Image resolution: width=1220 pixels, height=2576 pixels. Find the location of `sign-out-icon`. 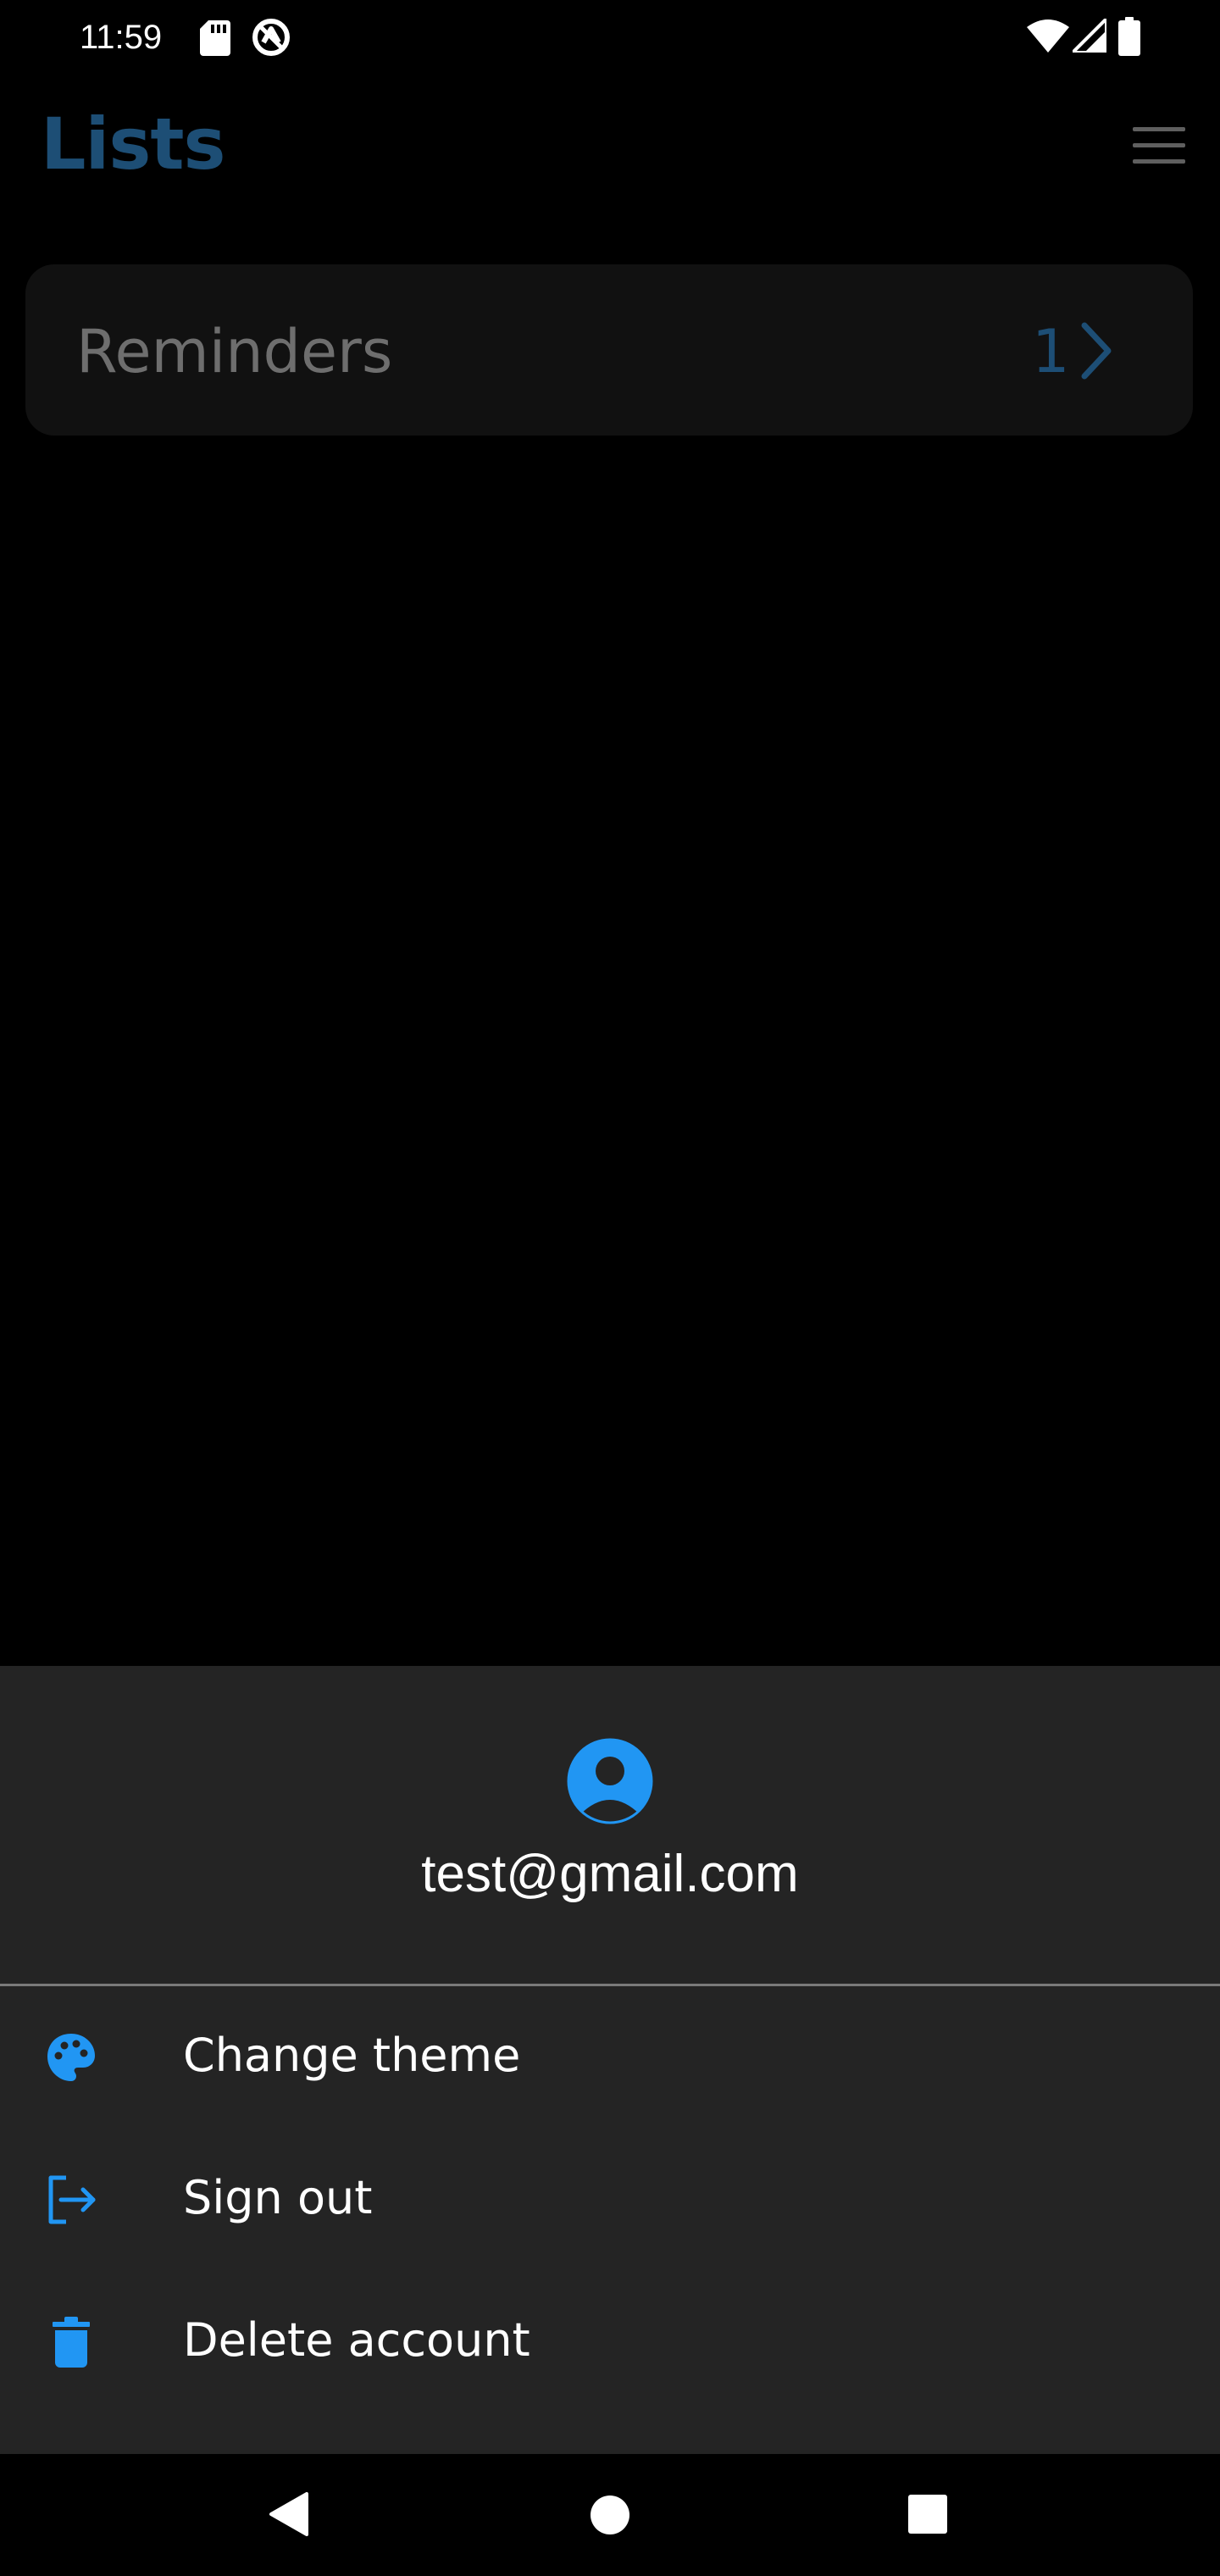

sign-out-icon is located at coordinates (72, 2199).